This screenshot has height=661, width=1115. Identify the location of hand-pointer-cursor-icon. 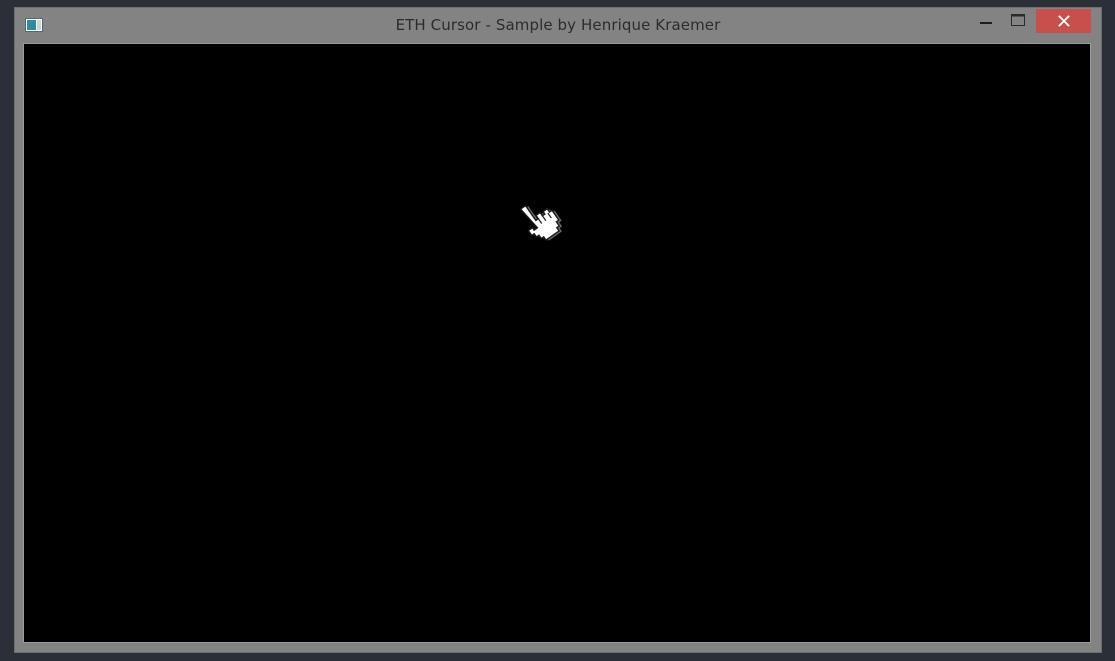
(537, 222).